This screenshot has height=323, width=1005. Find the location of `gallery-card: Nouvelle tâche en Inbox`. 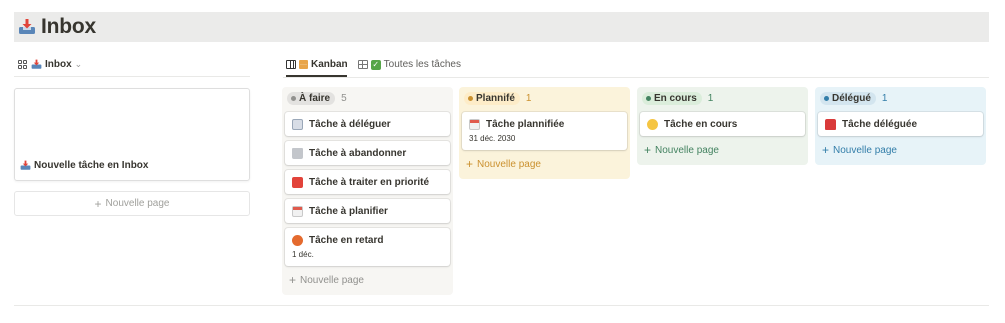

gallery-card: Nouvelle tâche en Inbox is located at coordinates (132, 134).